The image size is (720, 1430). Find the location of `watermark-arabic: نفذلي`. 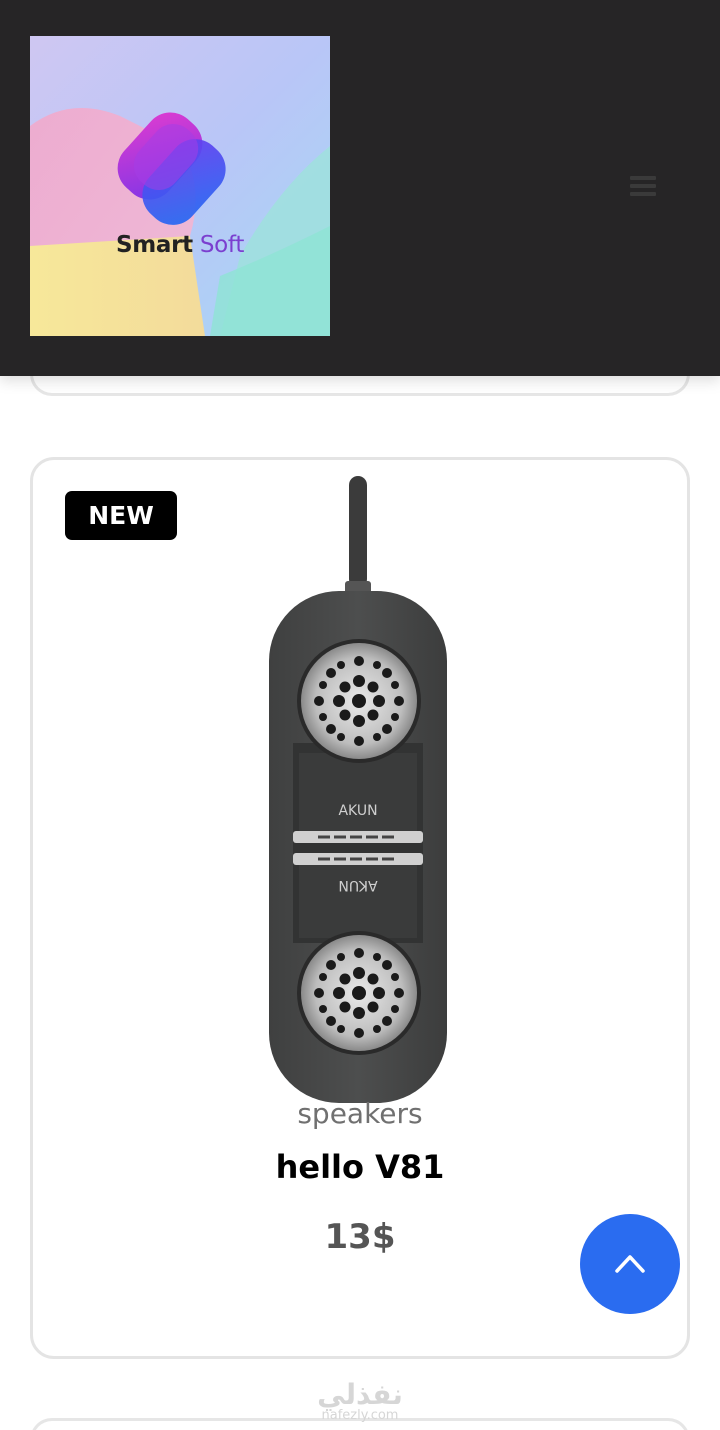

watermark-arabic: نفذلي is located at coordinates (360, 1394).